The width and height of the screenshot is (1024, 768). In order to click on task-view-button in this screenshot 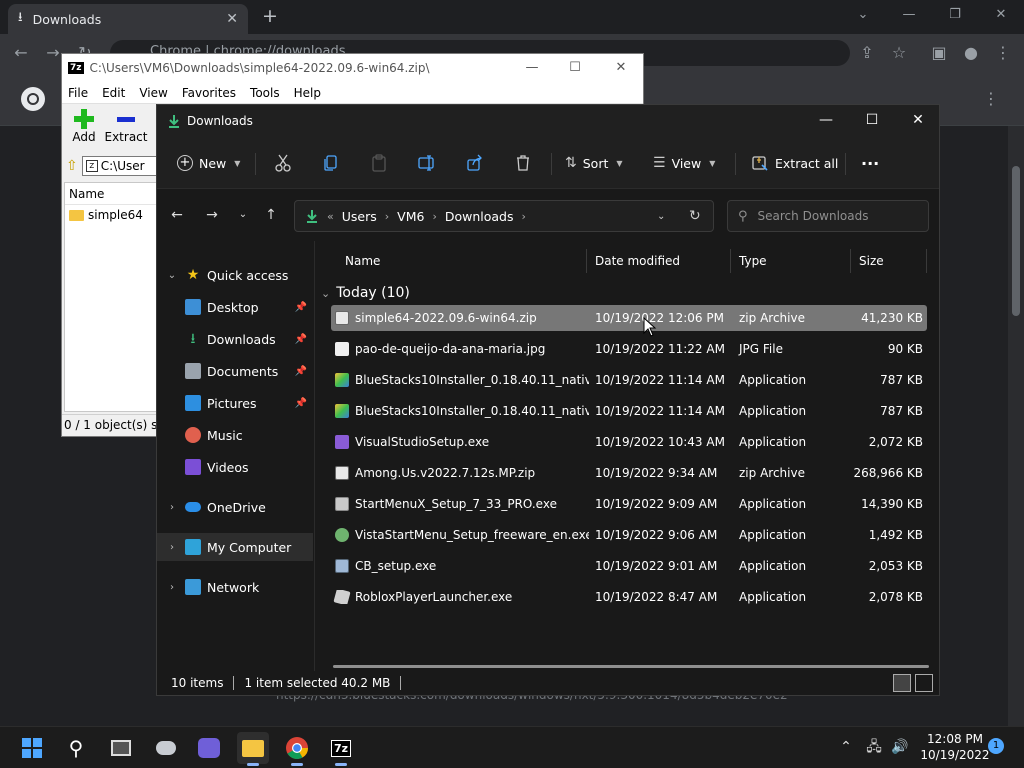, I will do `click(121, 748)`.